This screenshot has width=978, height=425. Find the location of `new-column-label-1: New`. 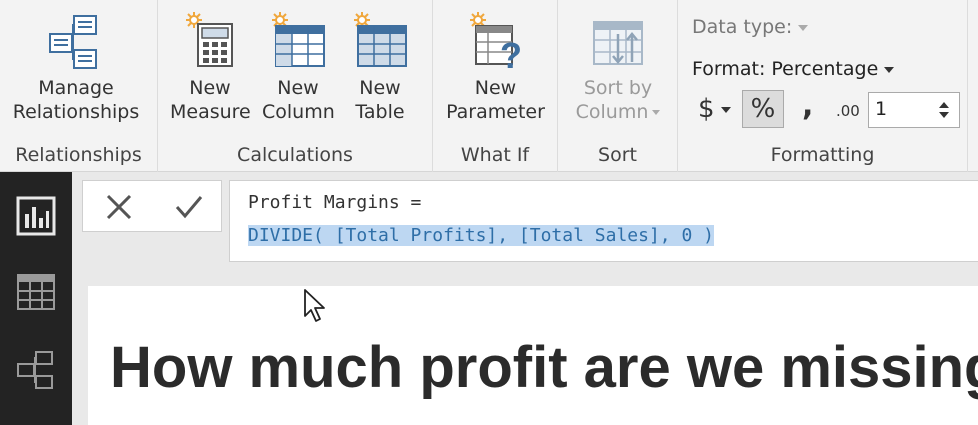

new-column-label-1: New is located at coordinates (298, 88).